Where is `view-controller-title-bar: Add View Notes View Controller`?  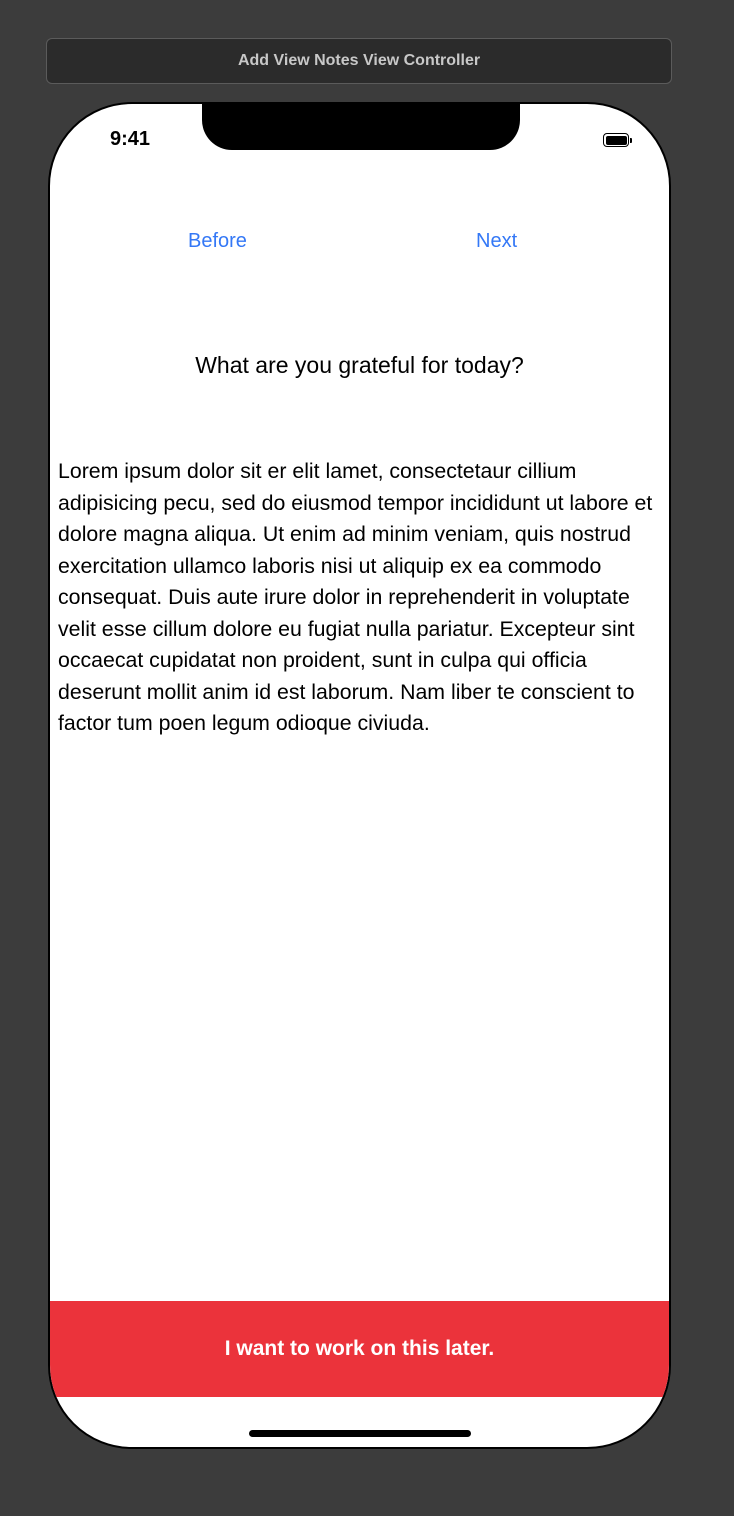
view-controller-title-bar: Add View Notes View Controller is located at coordinates (359, 61).